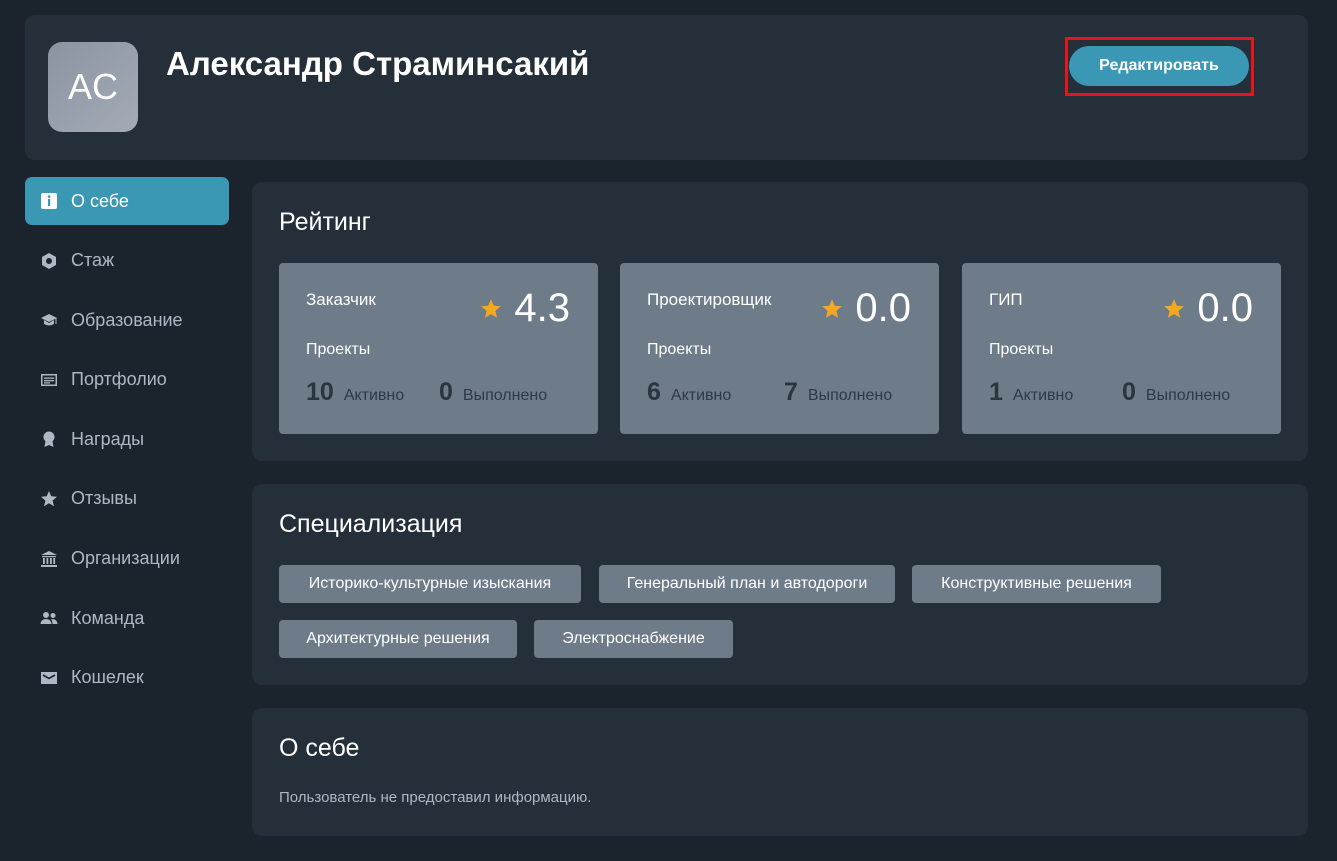  I want to click on sidebar-item-portfolio: Портфолио, so click(127, 380).